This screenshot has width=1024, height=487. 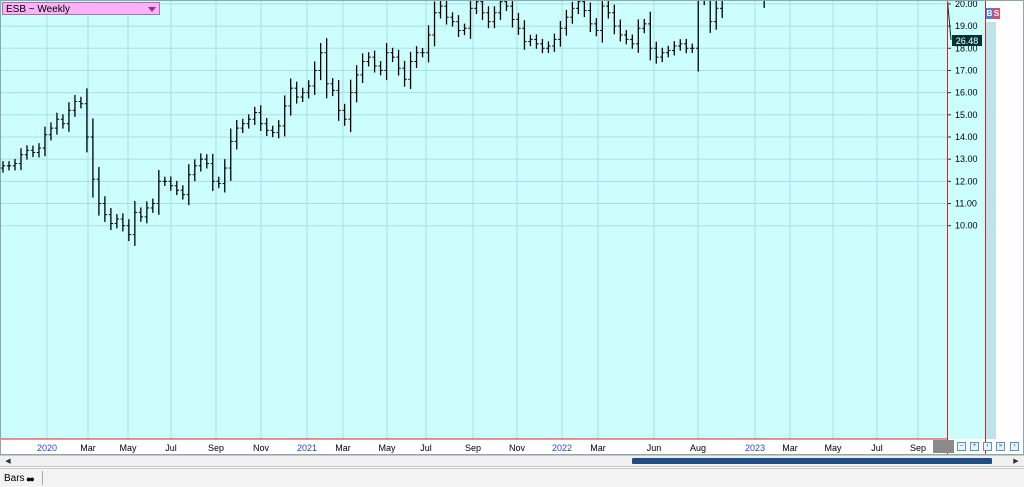 What do you see at coordinates (562, 448) in the screenshot?
I see `x-tick-label: 2022` at bounding box center [562, 448].